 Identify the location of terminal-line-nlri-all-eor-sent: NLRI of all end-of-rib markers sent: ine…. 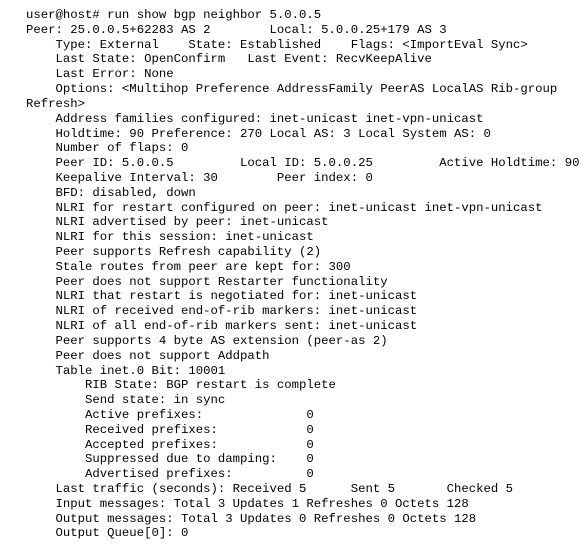
(222, 326).